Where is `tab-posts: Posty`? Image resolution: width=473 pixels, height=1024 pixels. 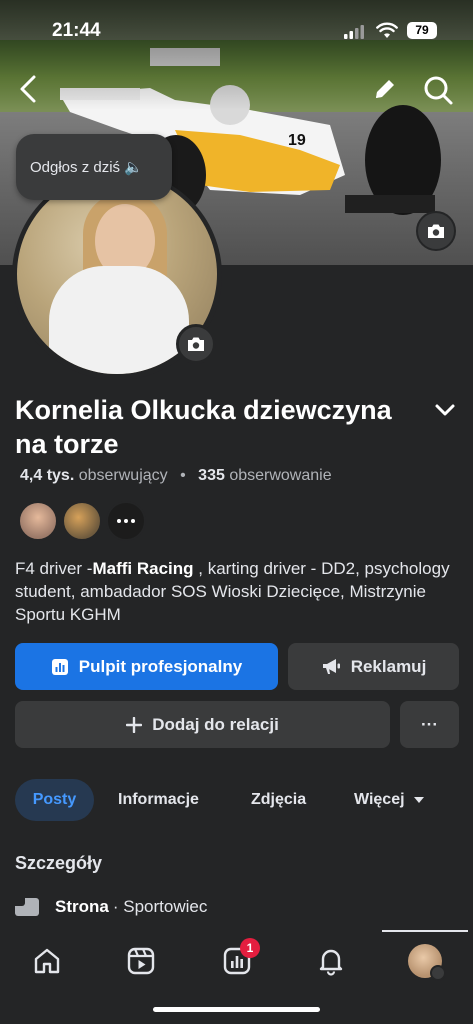 tab-posts: Posty is located at coordinates (54, 800).